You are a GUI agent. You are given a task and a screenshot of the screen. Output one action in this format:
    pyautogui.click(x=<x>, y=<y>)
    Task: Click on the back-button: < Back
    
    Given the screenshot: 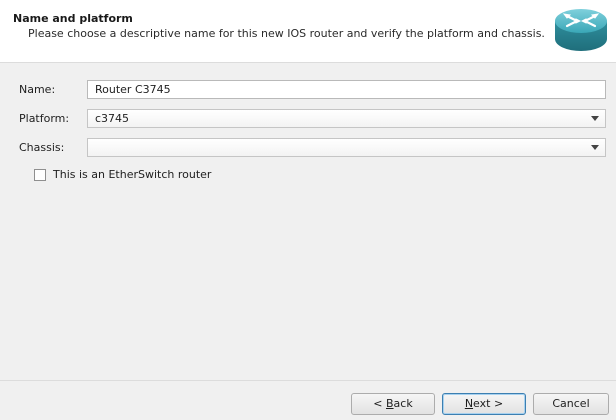 What is the action you would take?
    pyautogui.click(x=393, y=404)
    